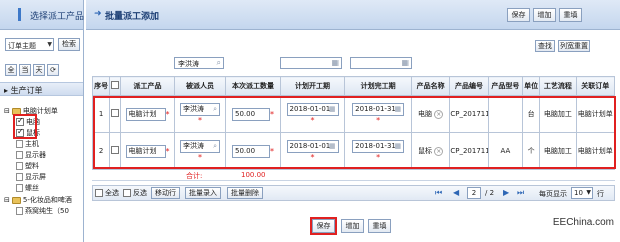  Describe the element at coordinates (98, 14) in the screenshot. I see `arrow-right-icon: ➜` at that location.